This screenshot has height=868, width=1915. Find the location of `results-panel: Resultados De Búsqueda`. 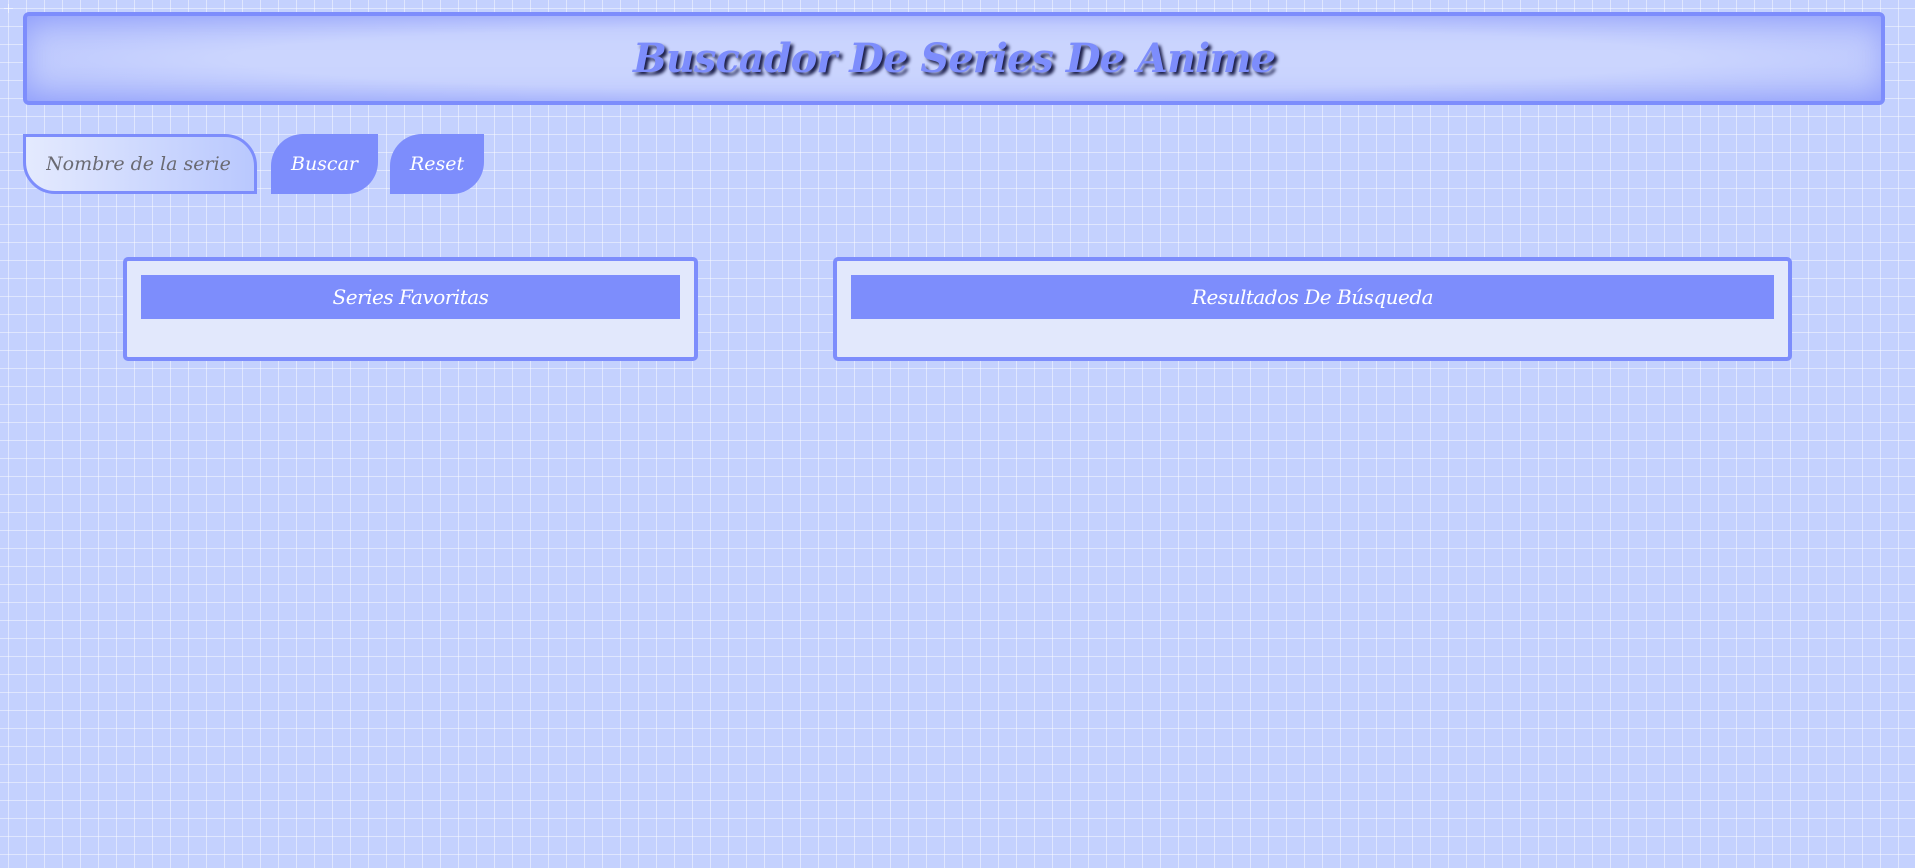

results-panel: Resultados De Búsqueda is located at coordinates (1312, 309).